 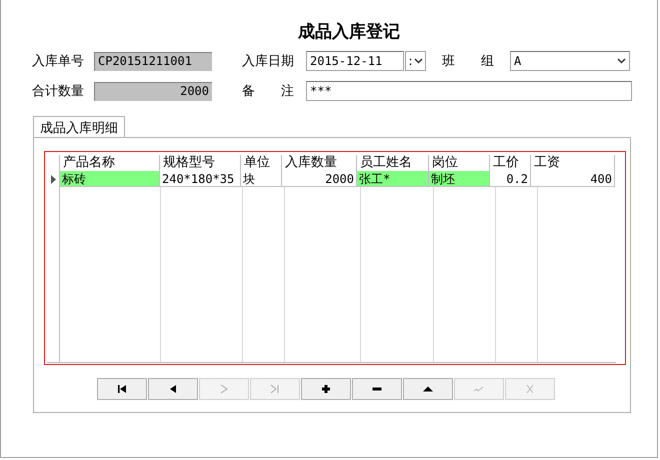 What do you see at coordinates (573, 163) in the screenshot?
I see `column-header: 工资` at bounding box center [573, 163].